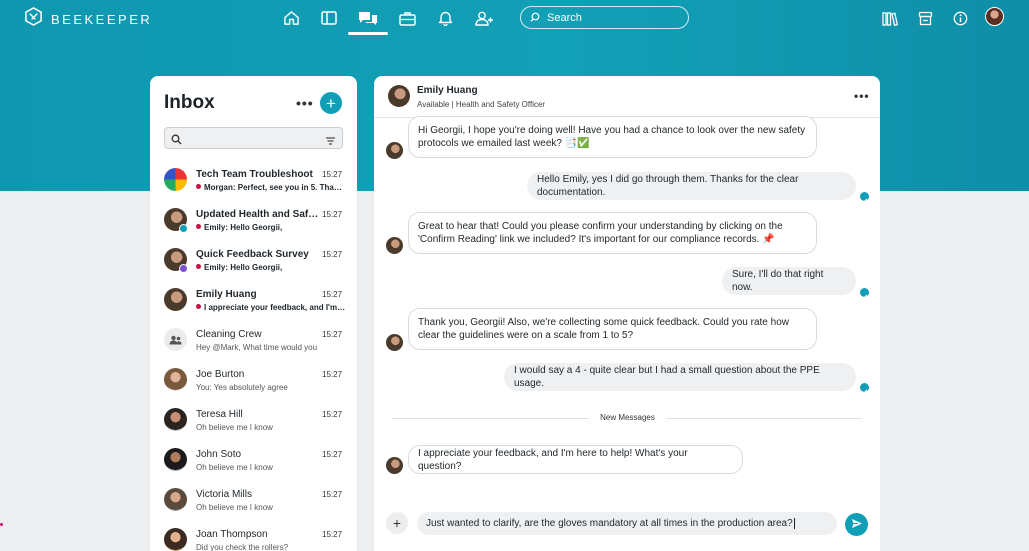 Image resolution: width=1029 pixels, height=551 pixels. I want to click on tools-icon, so click(407, 18).